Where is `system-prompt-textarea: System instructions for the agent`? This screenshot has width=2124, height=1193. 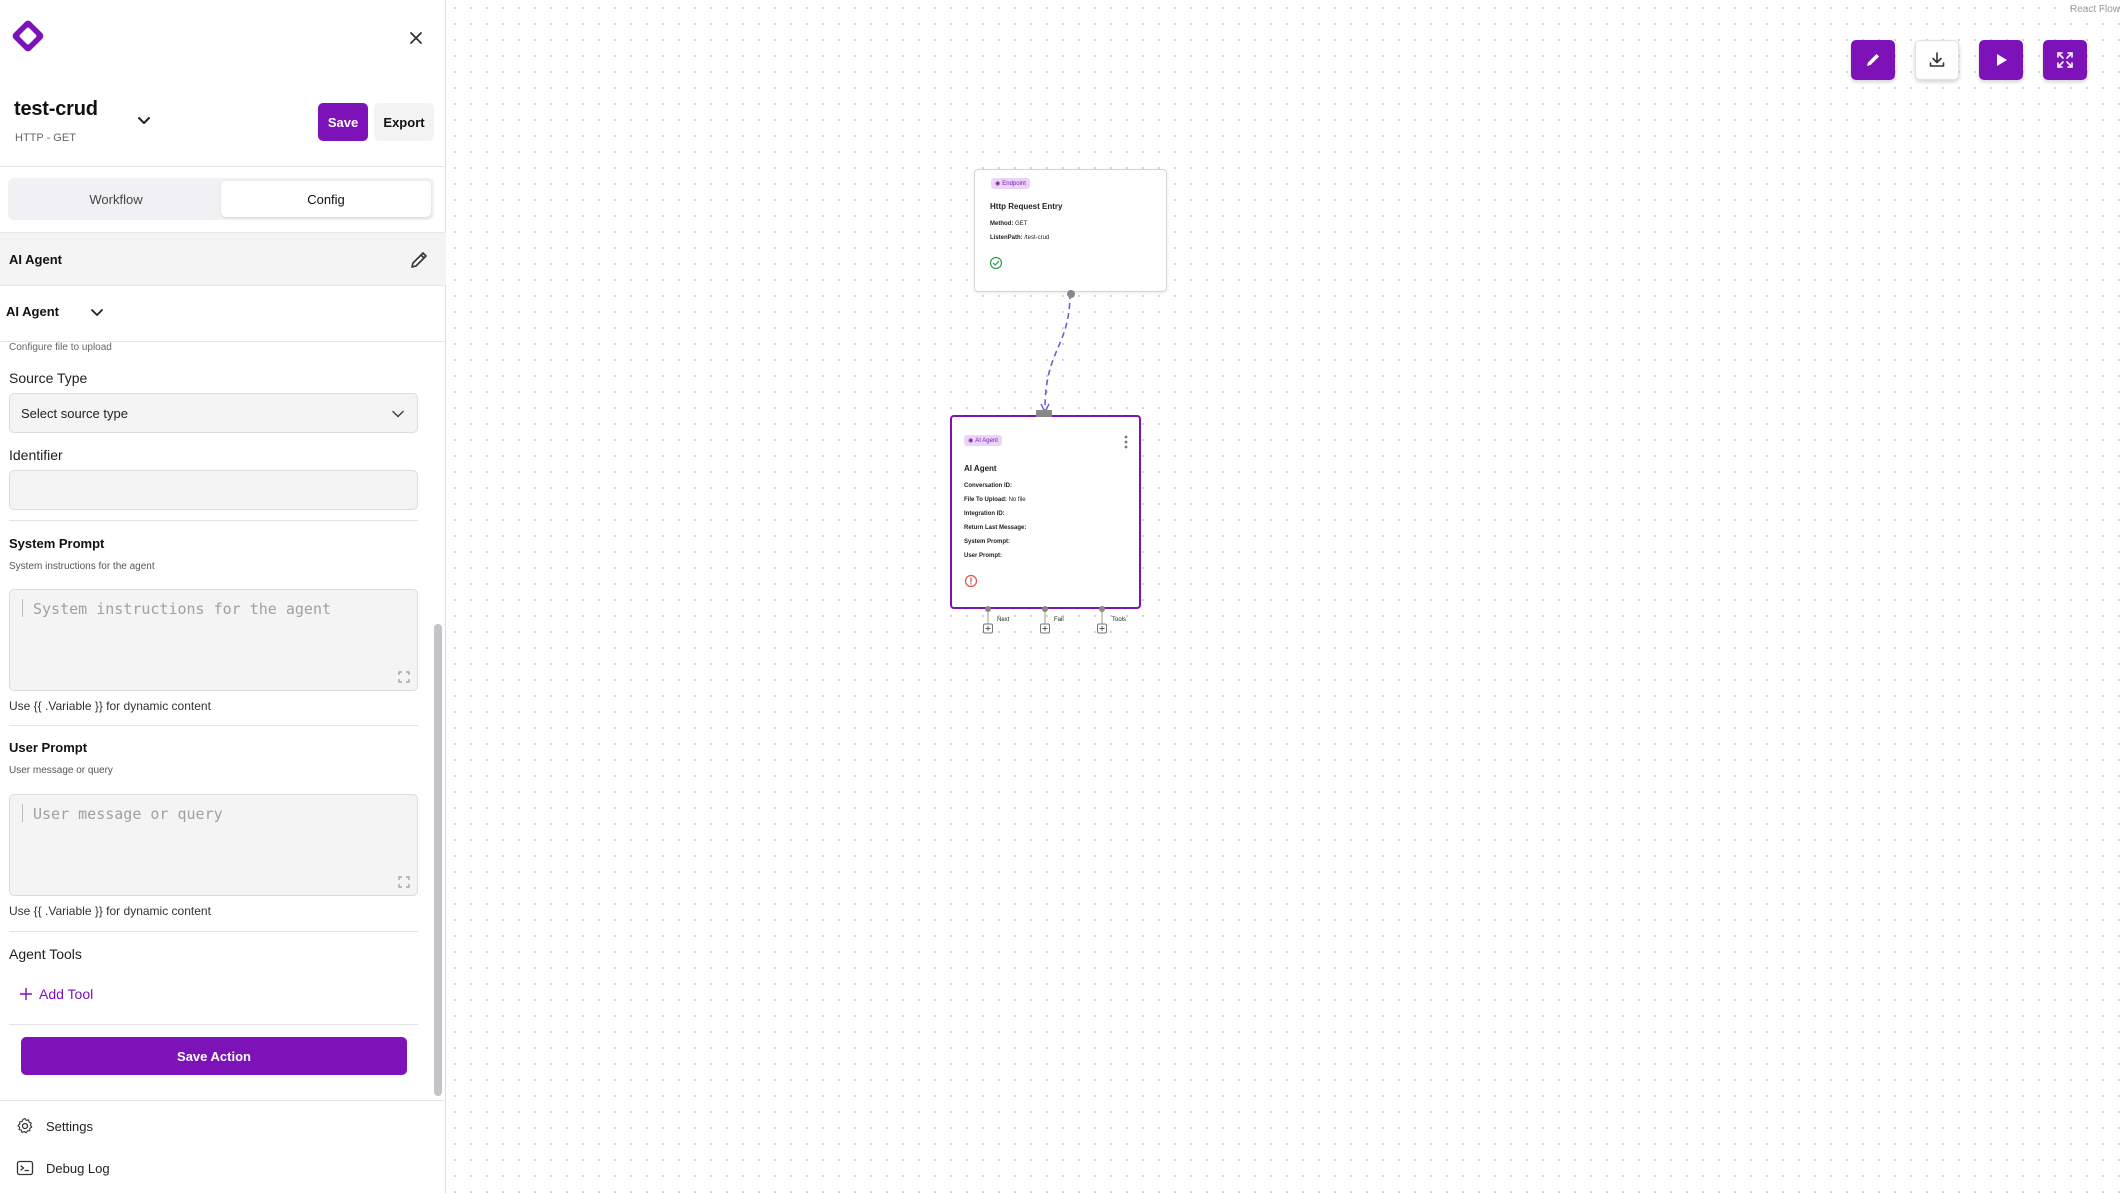
system-prompt-textarea: System instructions for the agent is located at coordinates (213, 640).